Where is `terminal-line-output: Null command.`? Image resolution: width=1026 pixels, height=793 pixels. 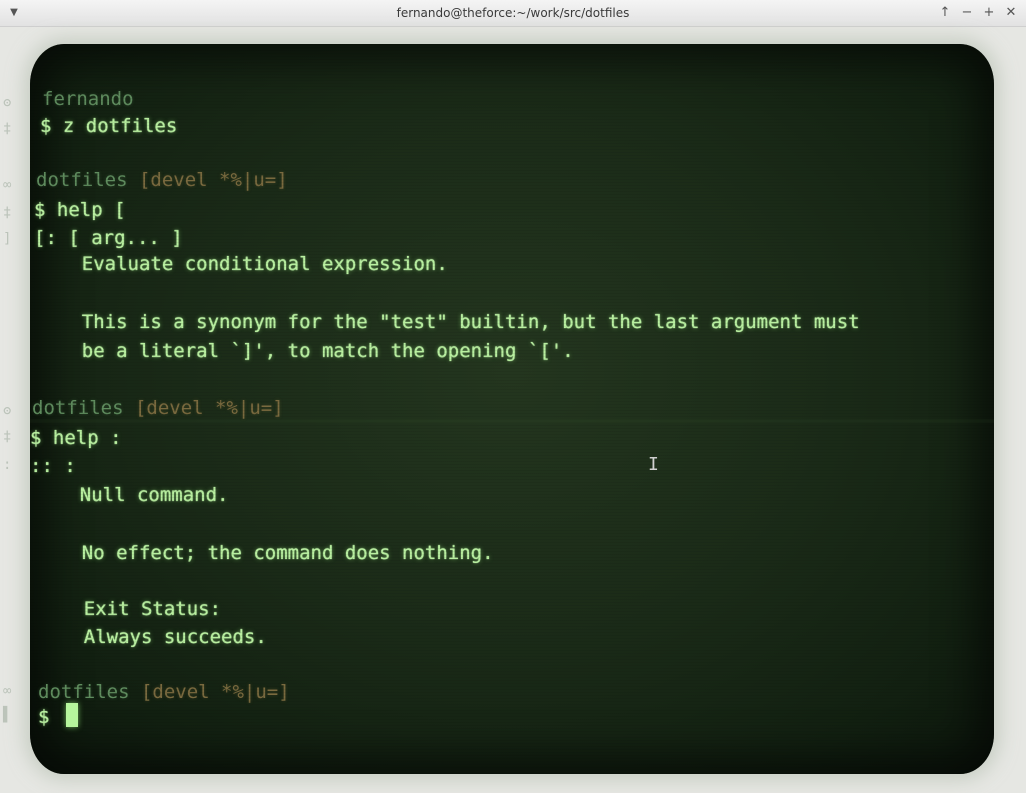
terminal-line-output: Null command. is located at coordinates (131, 495).